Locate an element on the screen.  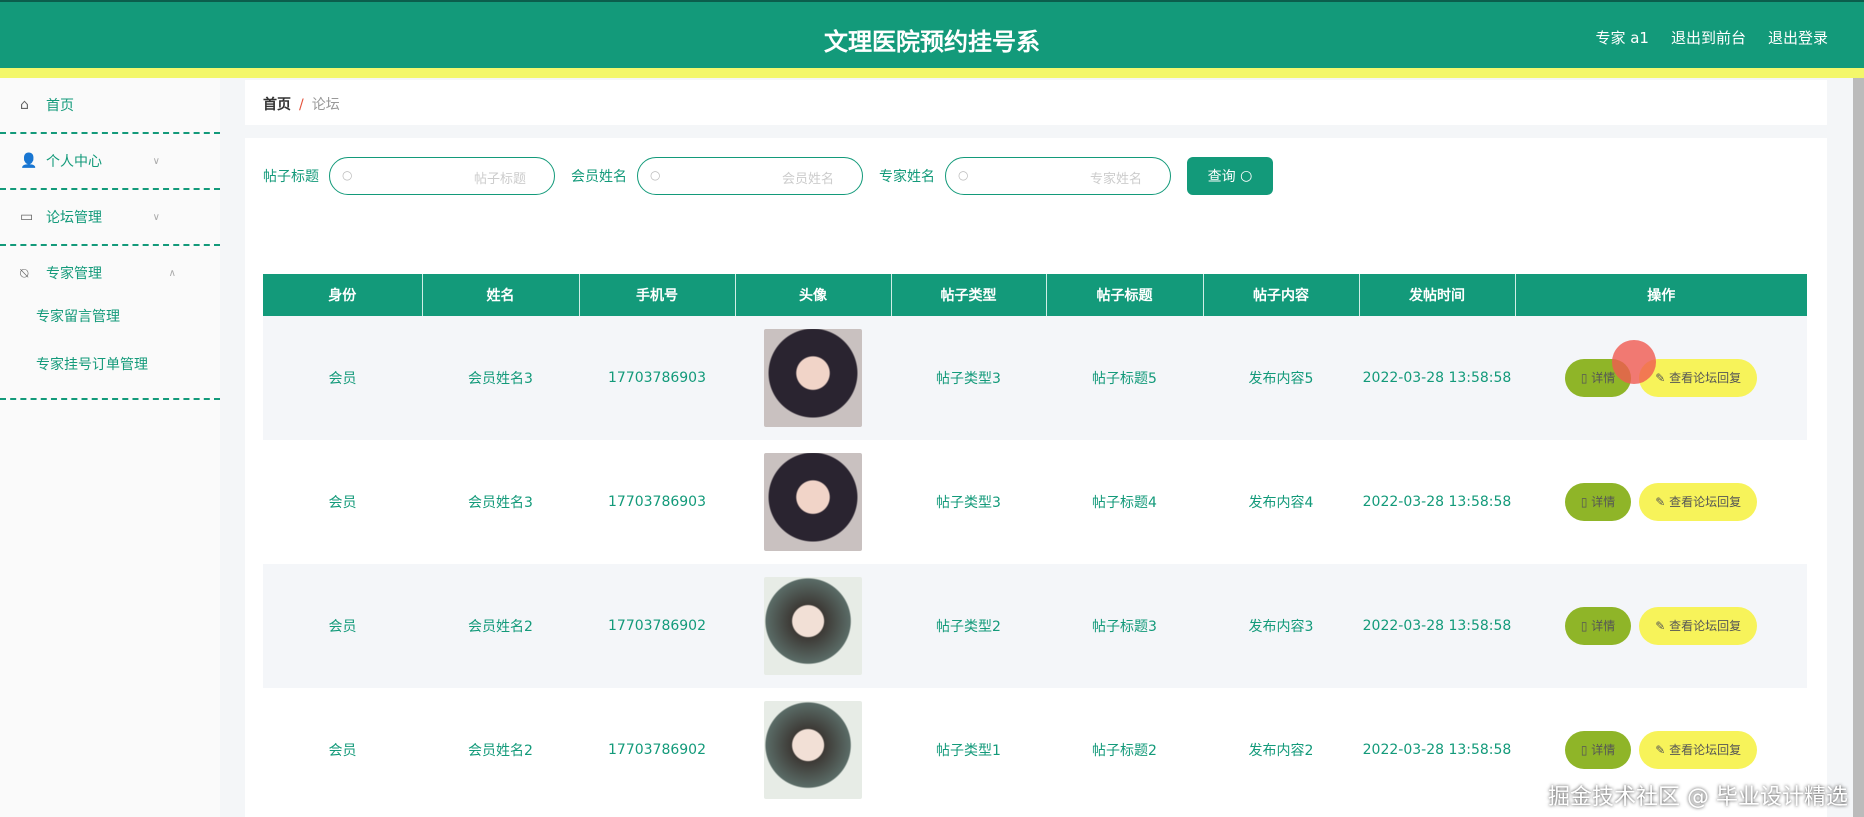
cell-type: 帖子类型1 is located at coordinates (968, 750).